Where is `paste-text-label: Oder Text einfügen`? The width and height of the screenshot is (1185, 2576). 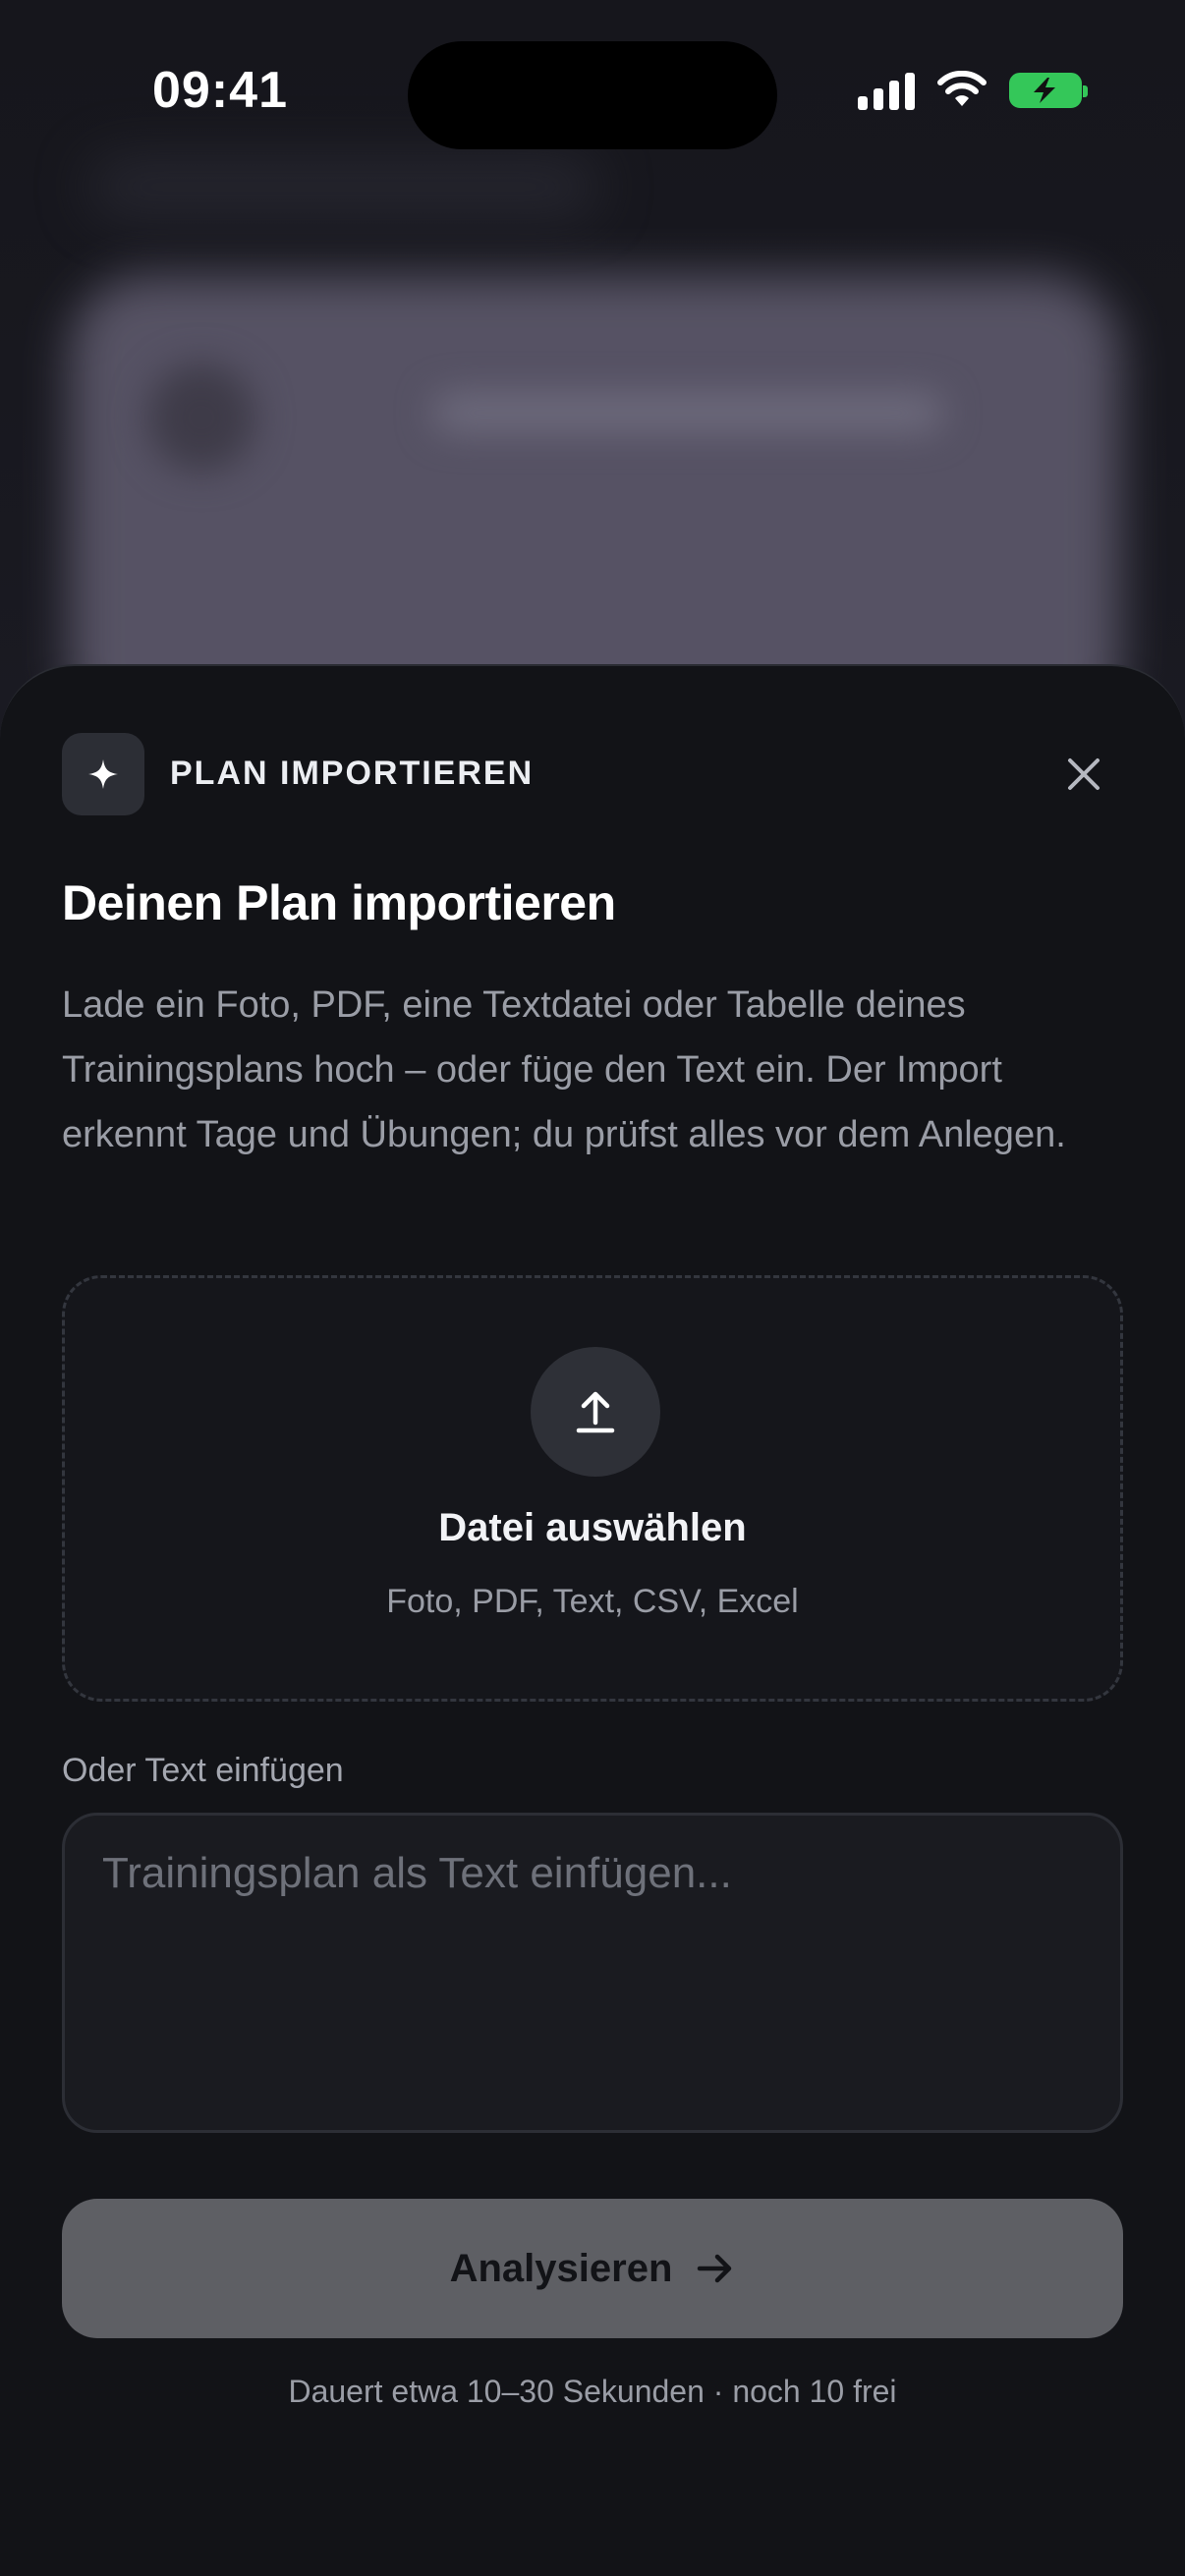
paste-text-label: Oder Text einfügen is located at coordinates (203, 1770).